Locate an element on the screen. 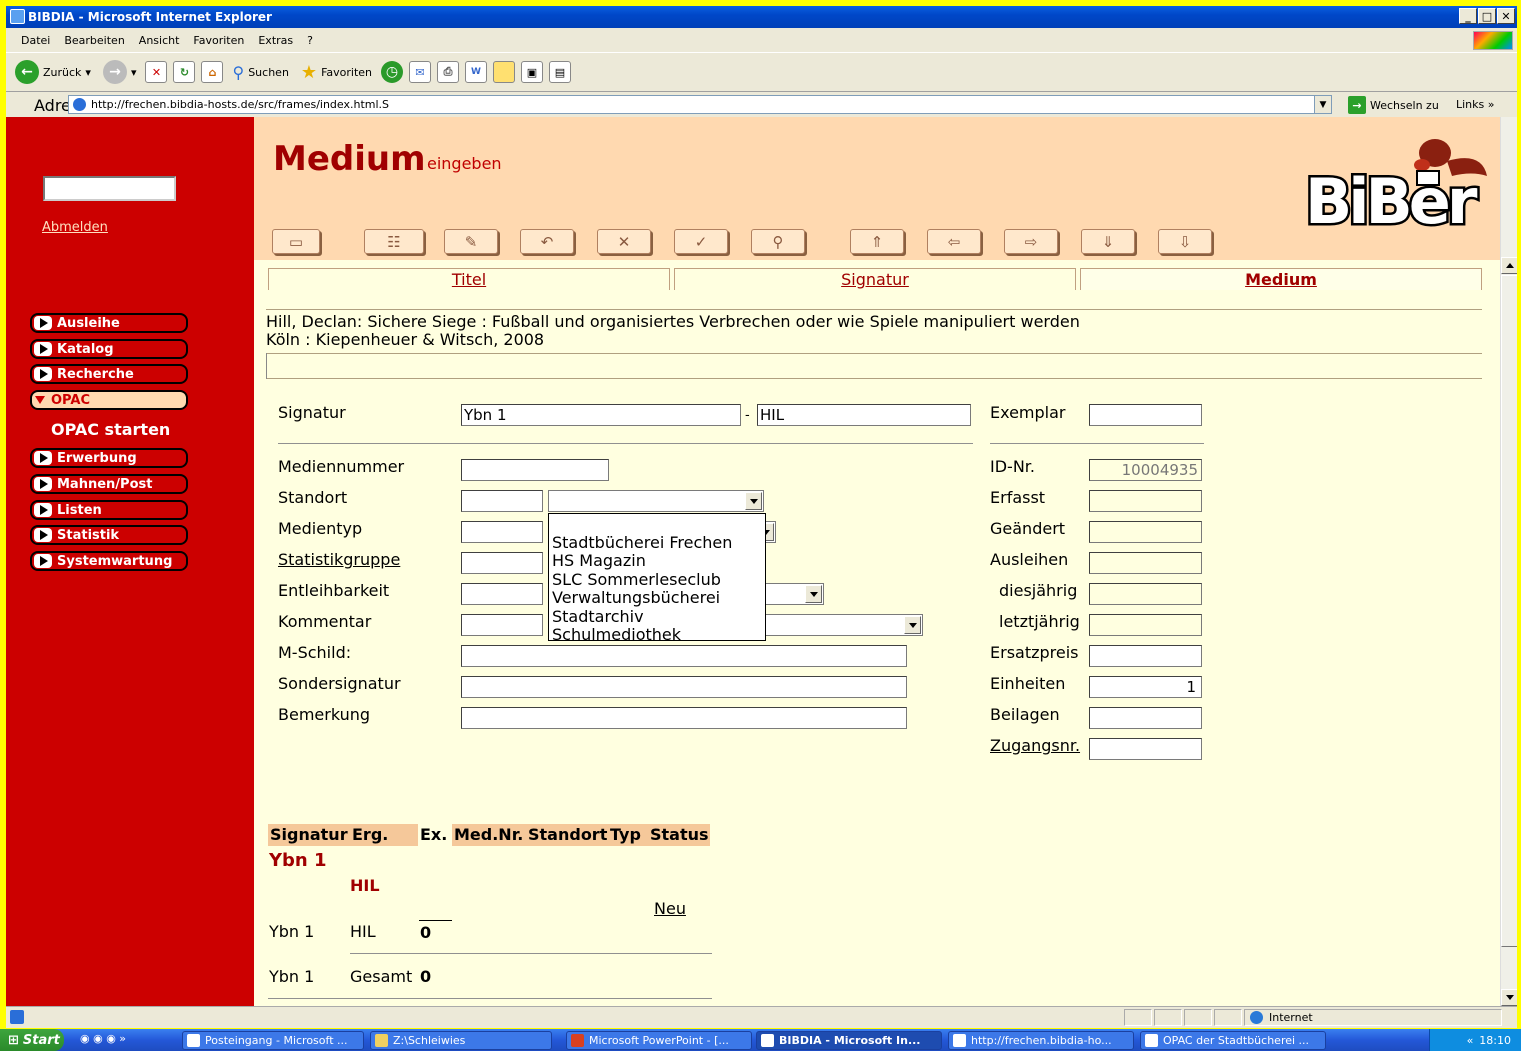 This screenshot has width=1521, height=1051. quicklaunch-icons: ◉ ◉ ◉ » is located at coordinates (103, 1038).